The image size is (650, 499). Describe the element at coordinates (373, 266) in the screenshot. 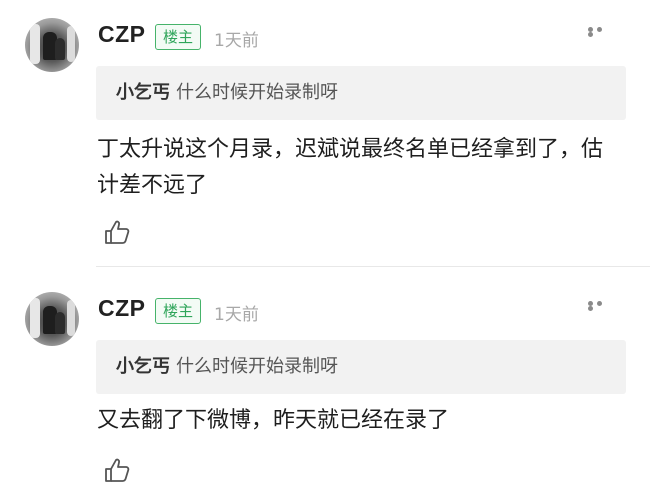

I see `comment-divider` at that location.